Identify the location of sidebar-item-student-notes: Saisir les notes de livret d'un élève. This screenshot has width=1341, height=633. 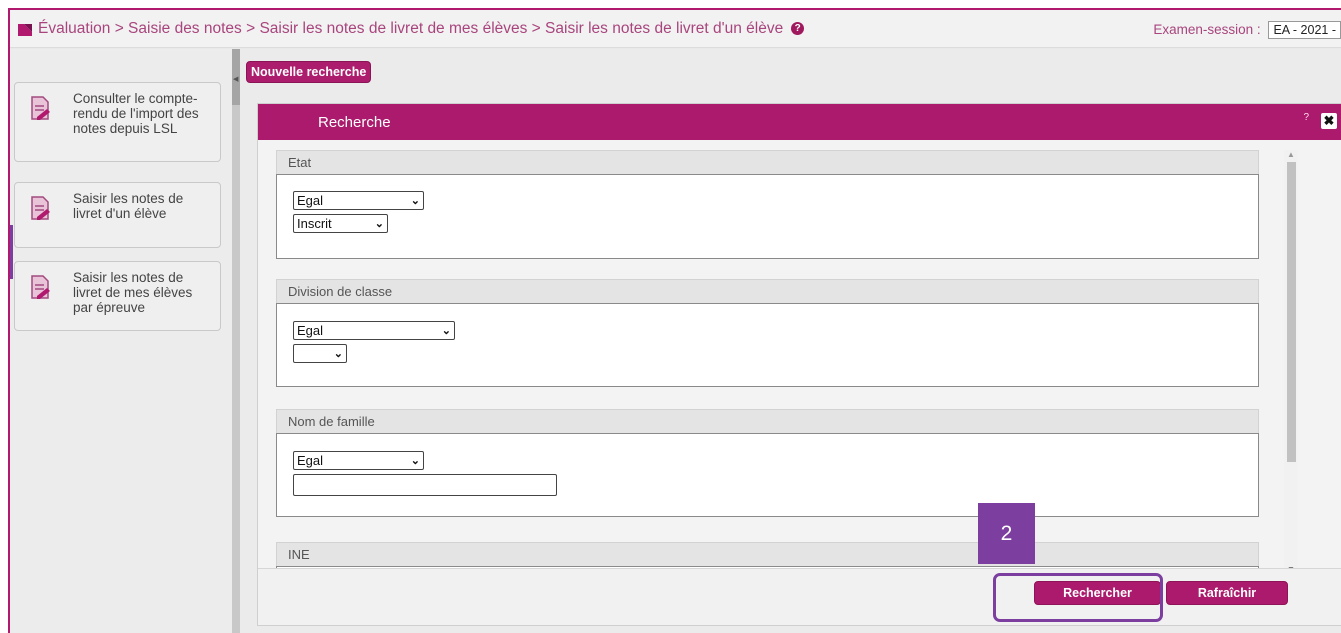
(117, 215).